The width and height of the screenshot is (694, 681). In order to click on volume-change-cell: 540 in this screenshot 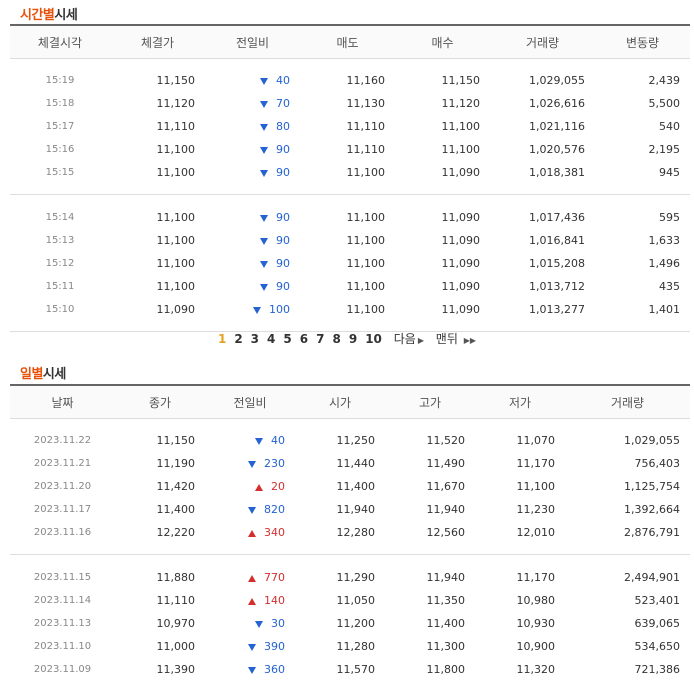, I will do `click(669, 126)`.